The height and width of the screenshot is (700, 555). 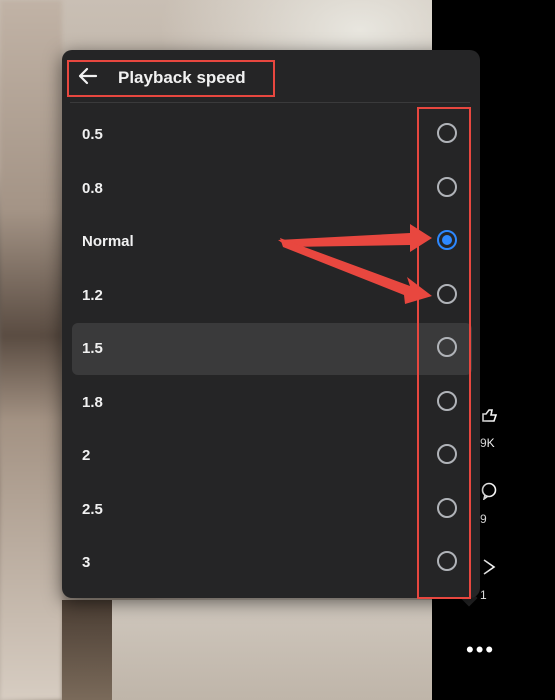 I want to click on likes-count: 9K, so click(x=487, y=443).